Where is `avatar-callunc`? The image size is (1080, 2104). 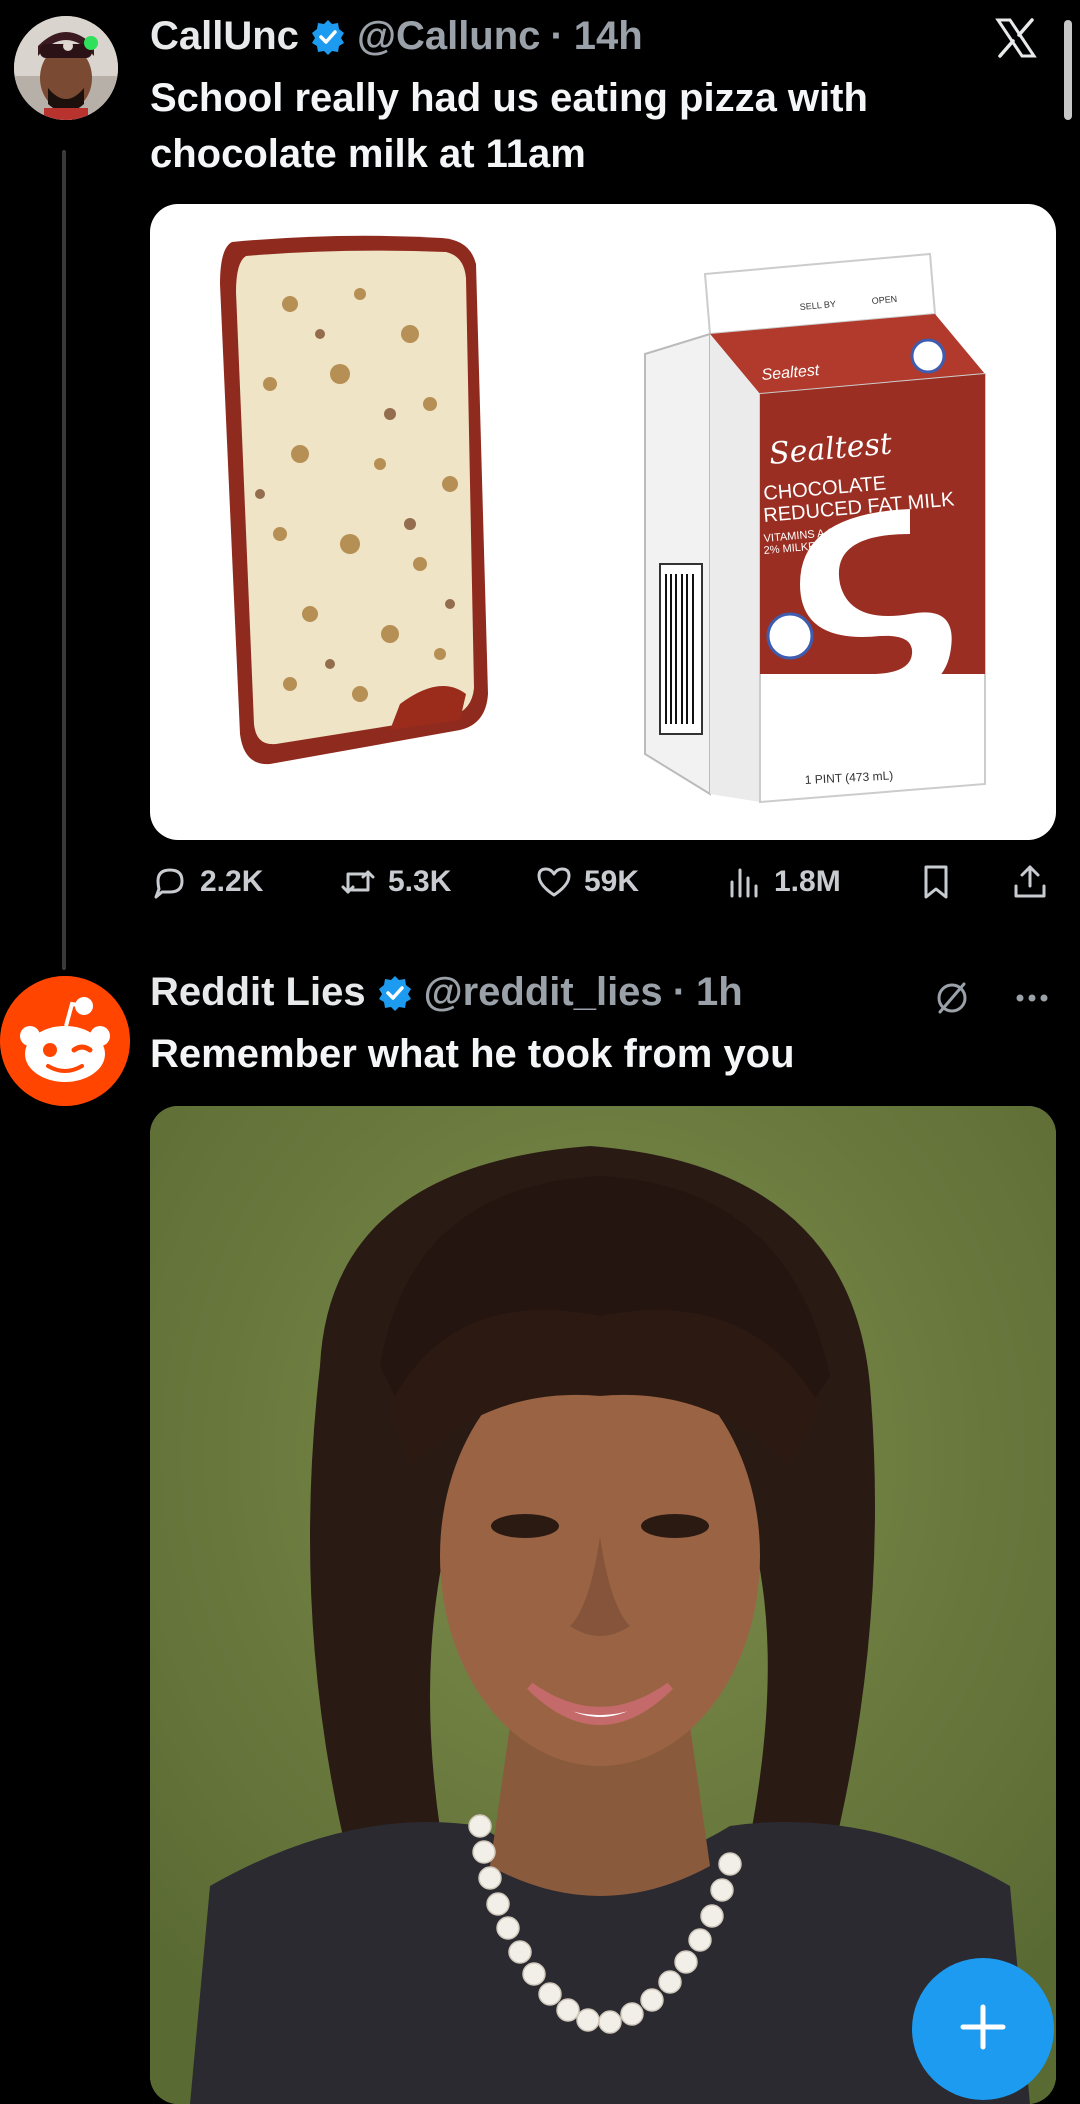 avatar-callunc is located at coordinates (66, 68).